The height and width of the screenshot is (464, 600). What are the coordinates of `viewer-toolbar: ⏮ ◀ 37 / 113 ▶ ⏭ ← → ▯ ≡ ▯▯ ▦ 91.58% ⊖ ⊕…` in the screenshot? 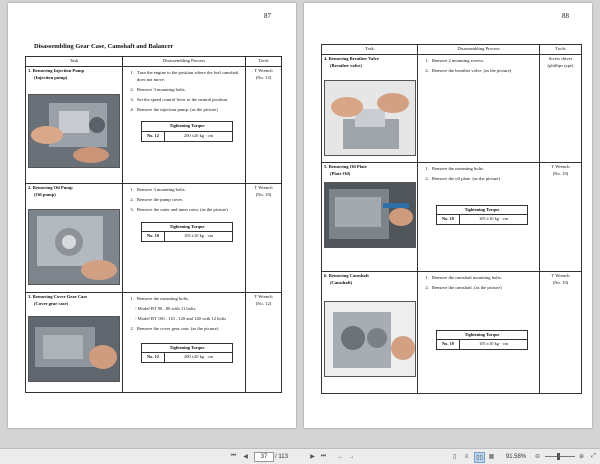 It's located at (300, 456).